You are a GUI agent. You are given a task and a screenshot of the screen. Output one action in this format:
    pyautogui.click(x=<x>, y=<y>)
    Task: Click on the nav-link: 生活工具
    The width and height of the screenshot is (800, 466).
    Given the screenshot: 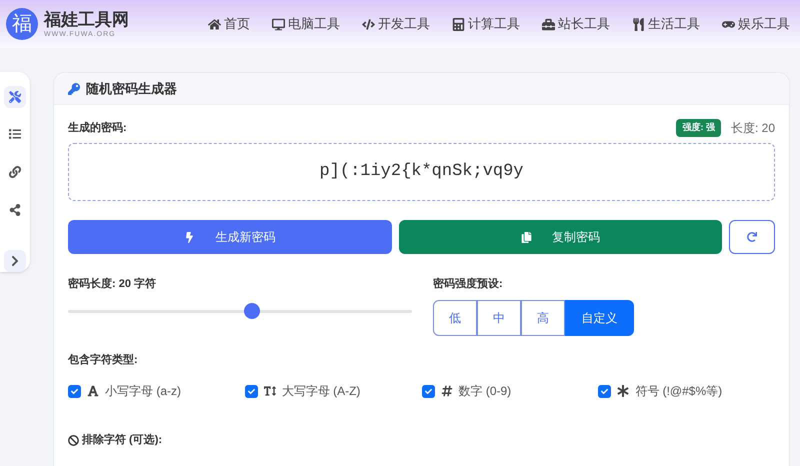 What is the action you would take?
    pyautogui.click(x=666, y=24)
    